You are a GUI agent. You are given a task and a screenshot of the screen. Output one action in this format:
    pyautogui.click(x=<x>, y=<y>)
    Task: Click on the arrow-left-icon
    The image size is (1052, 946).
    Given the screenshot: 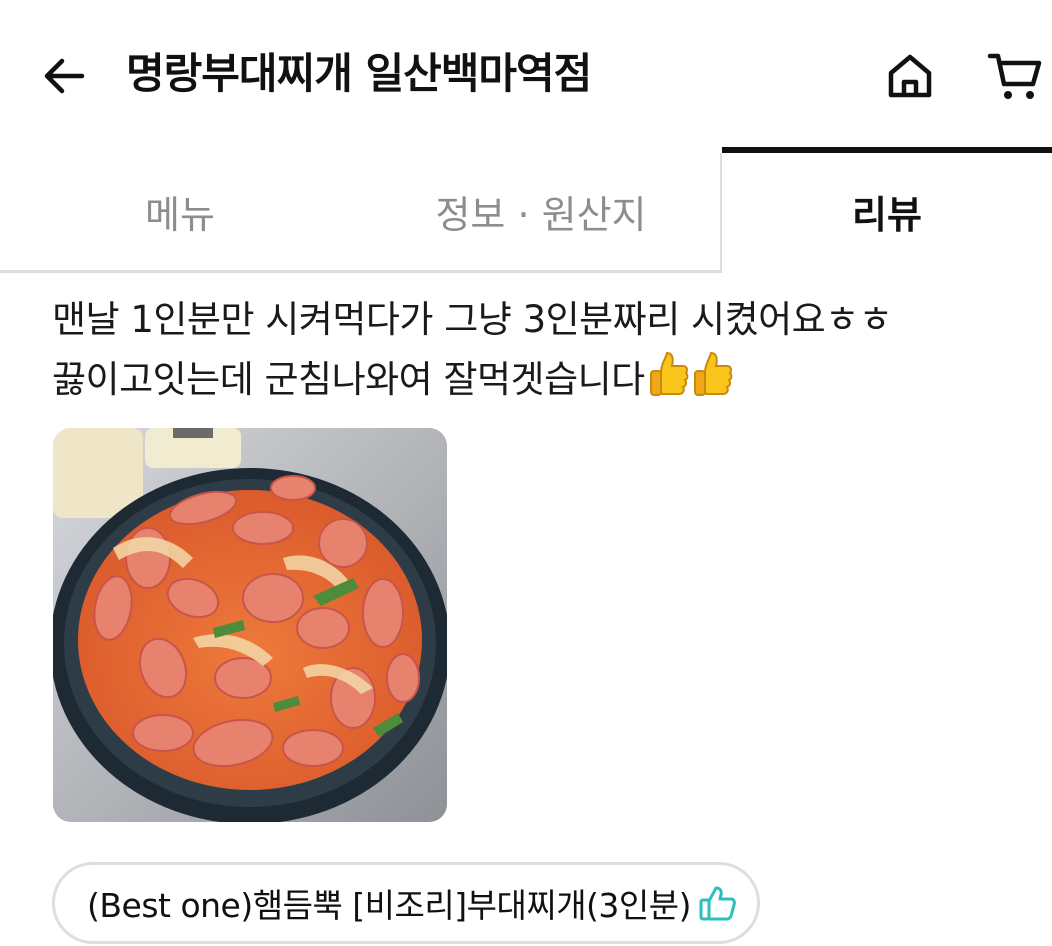 What is the action you would take?
    pyautogui.click(x=64, y=76)
    